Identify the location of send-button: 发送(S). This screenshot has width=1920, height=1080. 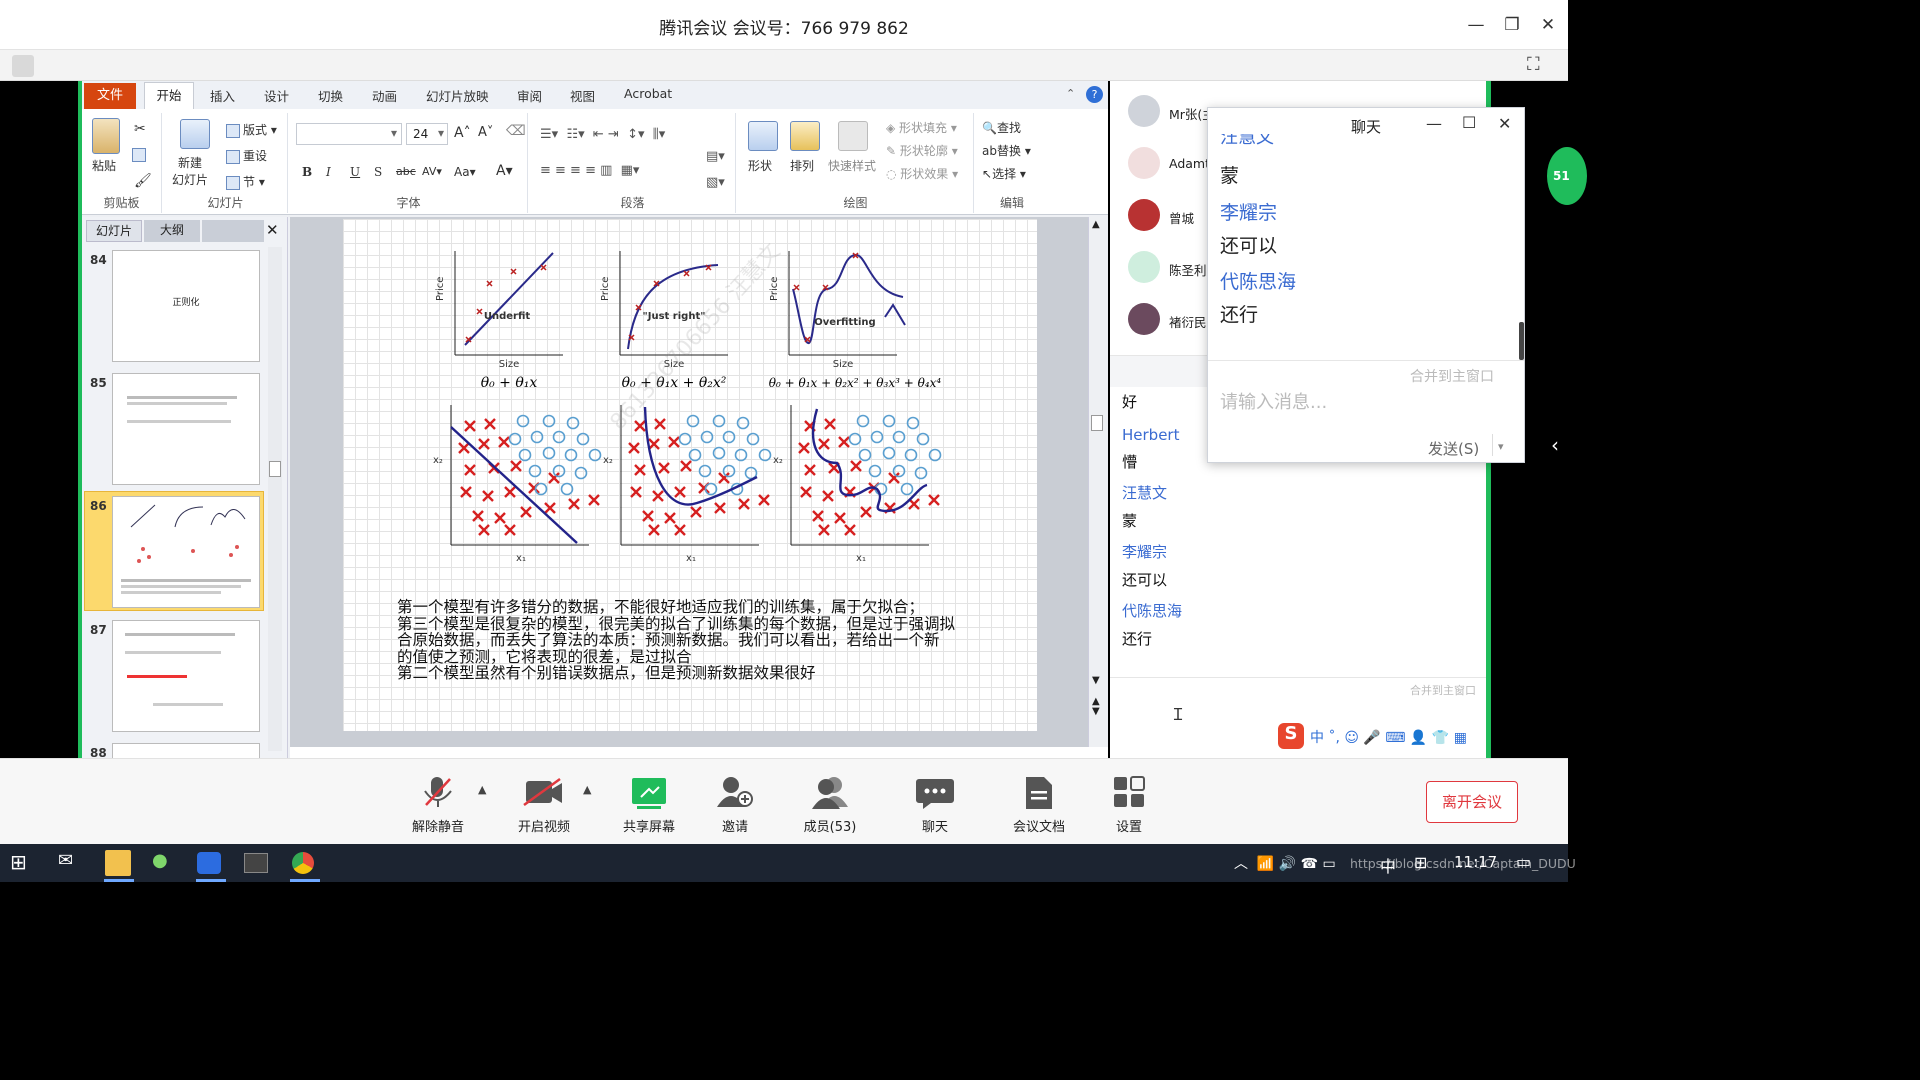
(1453, 448).